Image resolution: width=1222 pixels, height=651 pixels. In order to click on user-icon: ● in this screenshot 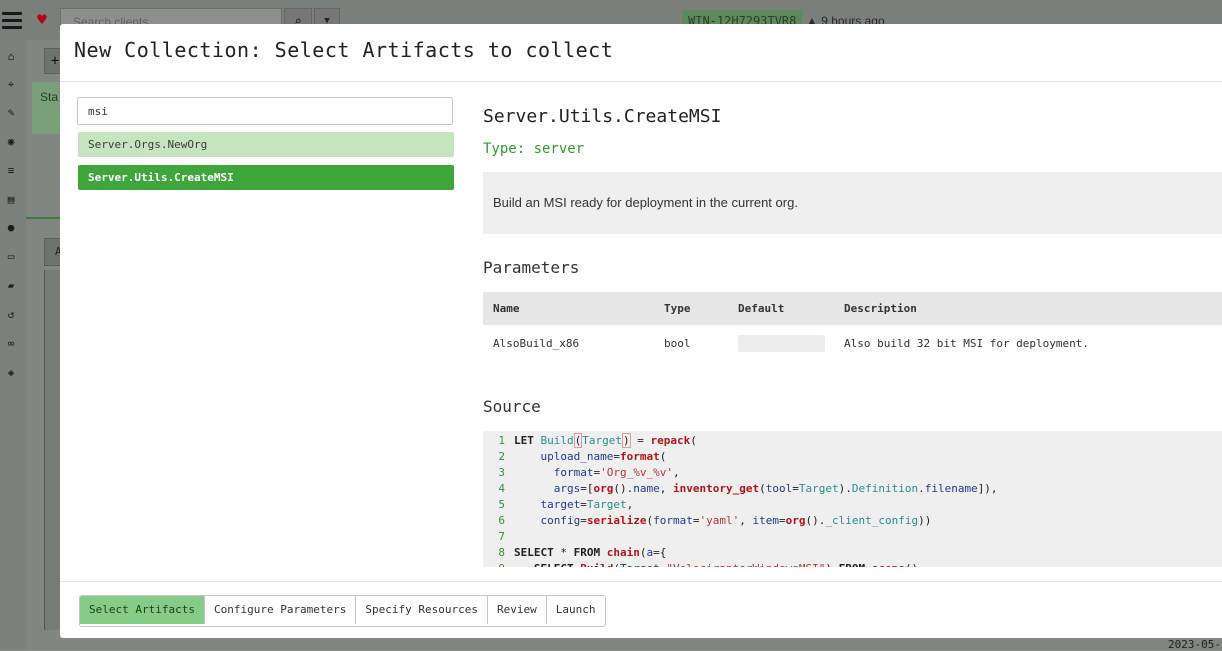, I will do `click(11, 228)`.